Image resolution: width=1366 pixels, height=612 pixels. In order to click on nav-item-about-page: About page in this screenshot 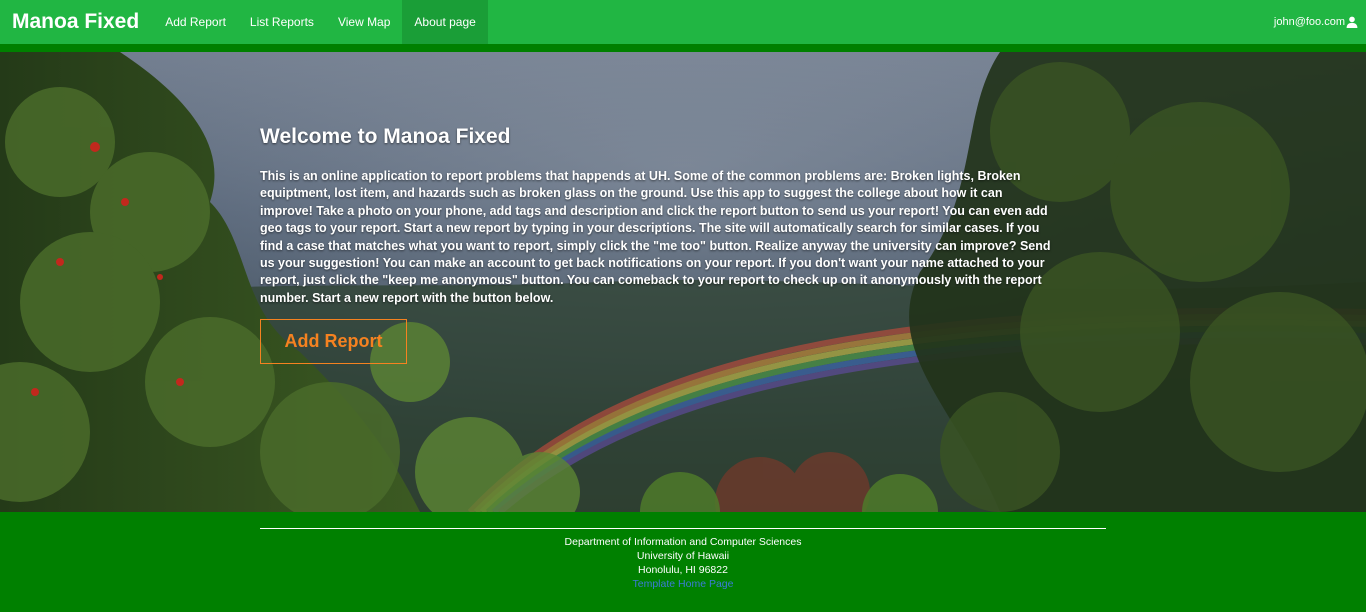, I will do `click(445, 22)`.